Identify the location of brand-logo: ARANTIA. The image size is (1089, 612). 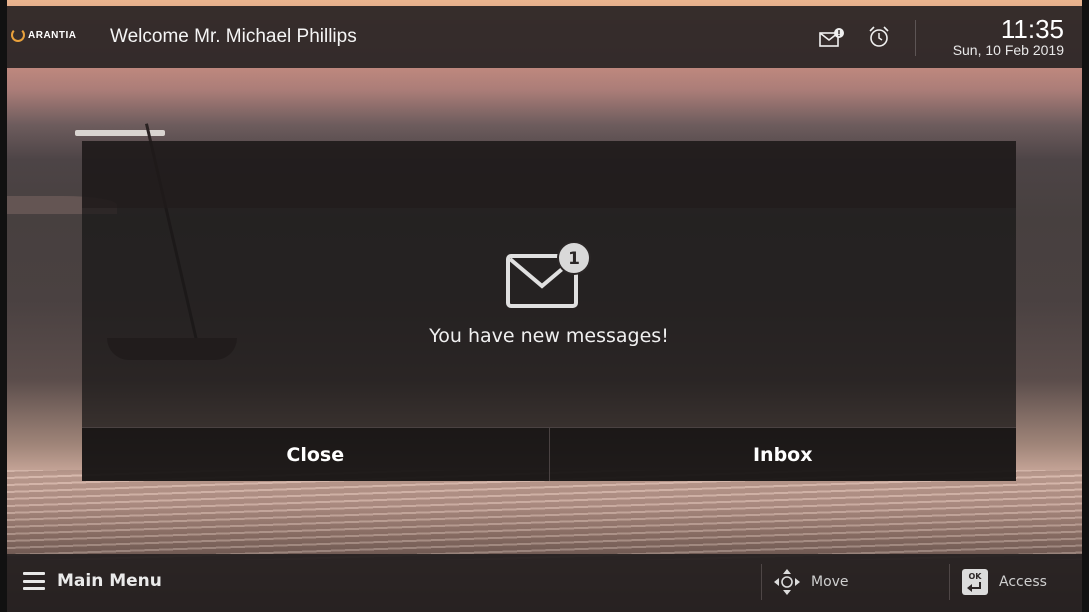
(44, 35).